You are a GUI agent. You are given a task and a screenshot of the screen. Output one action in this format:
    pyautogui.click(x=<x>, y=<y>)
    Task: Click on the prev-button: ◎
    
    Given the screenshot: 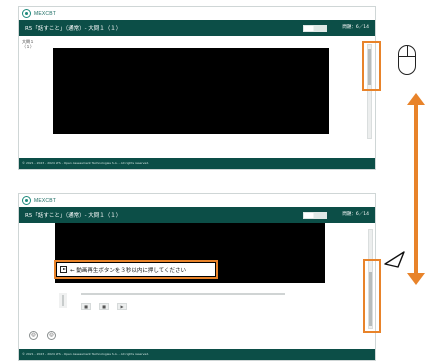 What is the action you would take?
    pyautogui.click(x=33, y=335)
    